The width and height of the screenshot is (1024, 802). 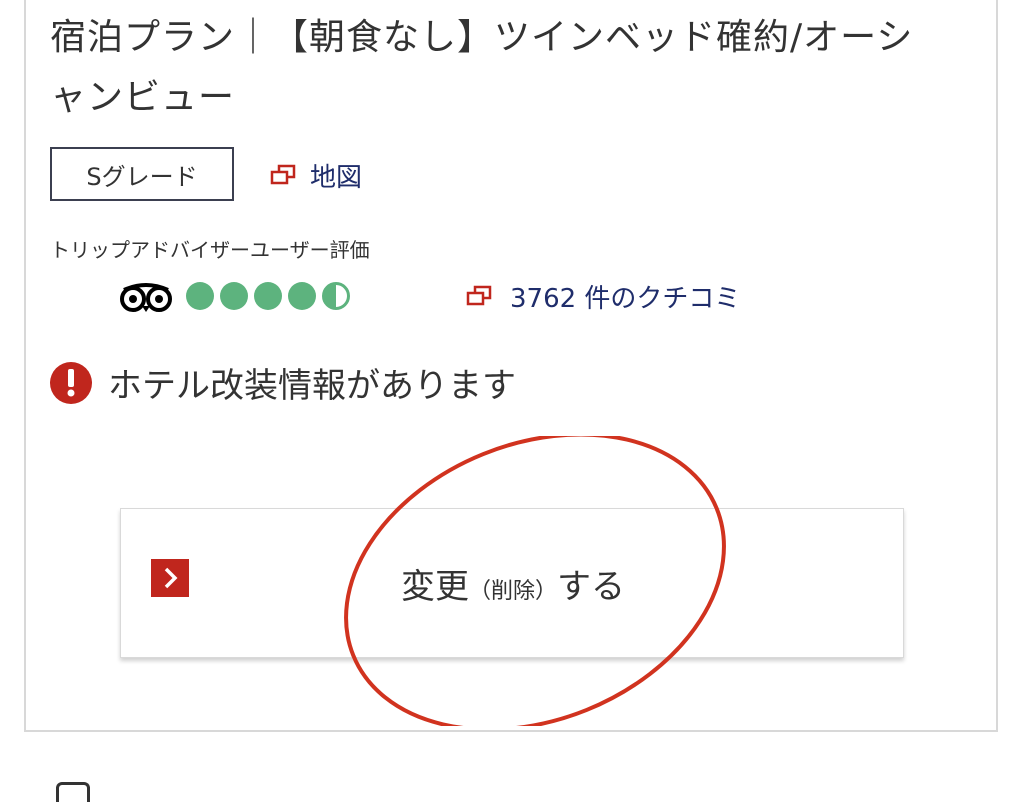 I want to click on renovation-notice: ホテル改装情報があります, so click(x=283, y=382).